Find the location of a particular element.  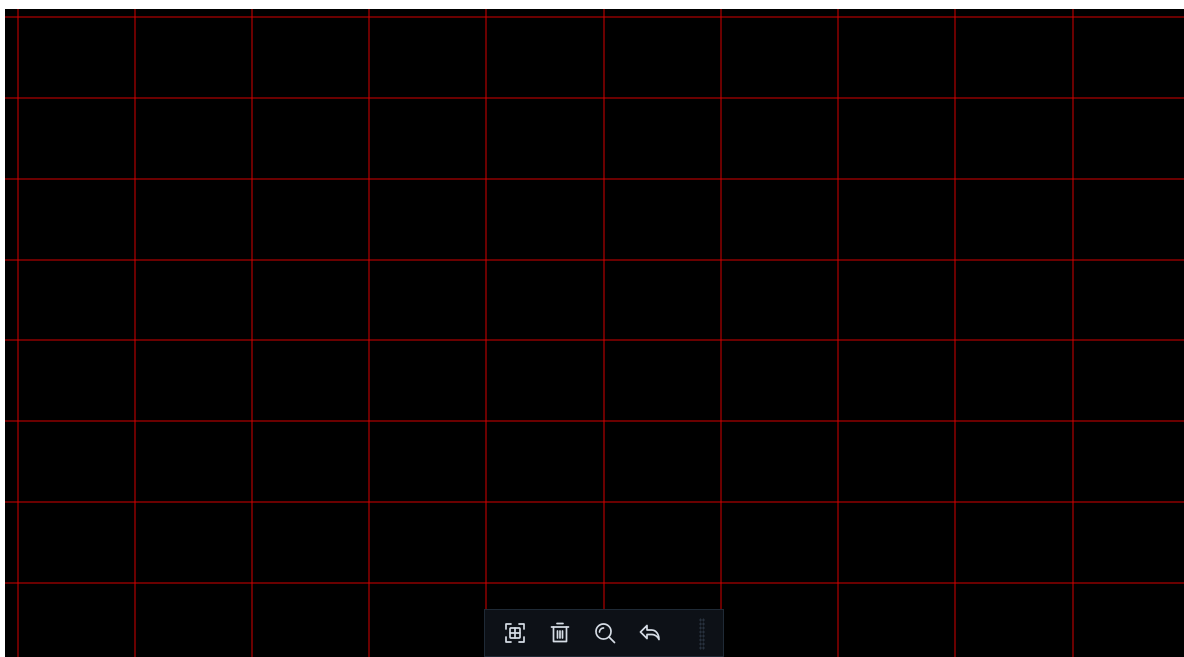

zoom-button is located at coordinates (605, 633).